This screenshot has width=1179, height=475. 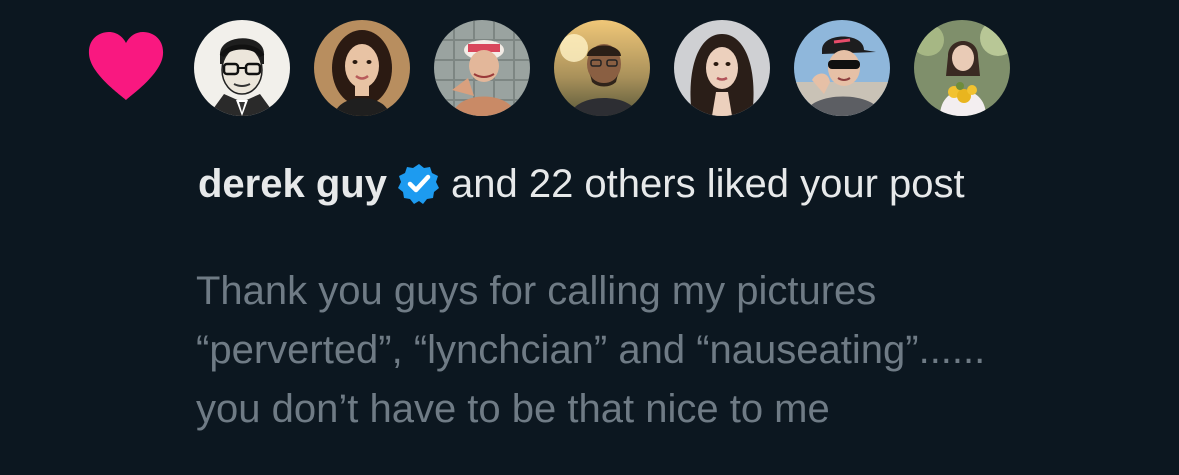 I want to click on liker-avatars, so click(x=602, y=68).